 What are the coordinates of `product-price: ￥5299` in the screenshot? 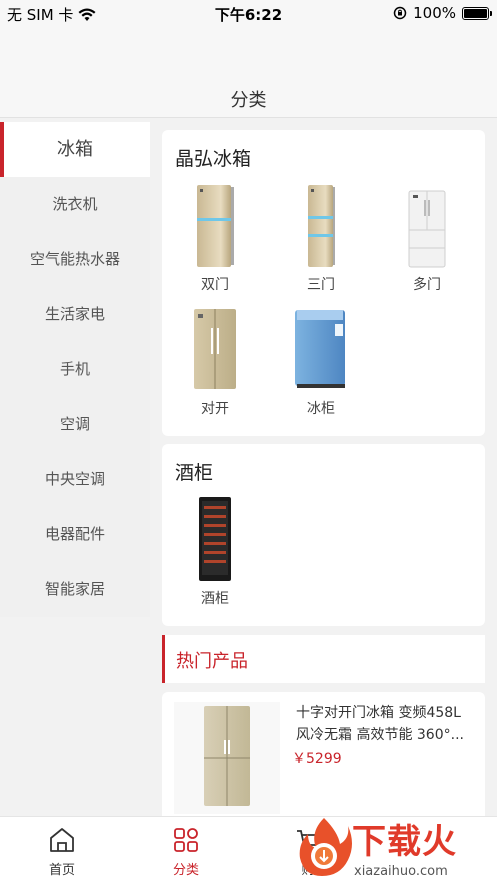 It's located at (317, 759).